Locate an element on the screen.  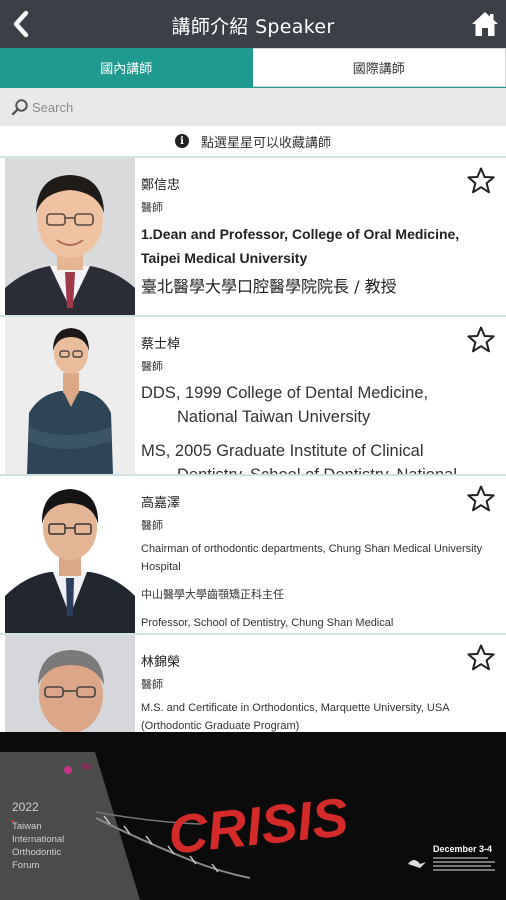
bio-line: DDS, 1999 College of Dental Medicine, is located at coordinates (285, 393).